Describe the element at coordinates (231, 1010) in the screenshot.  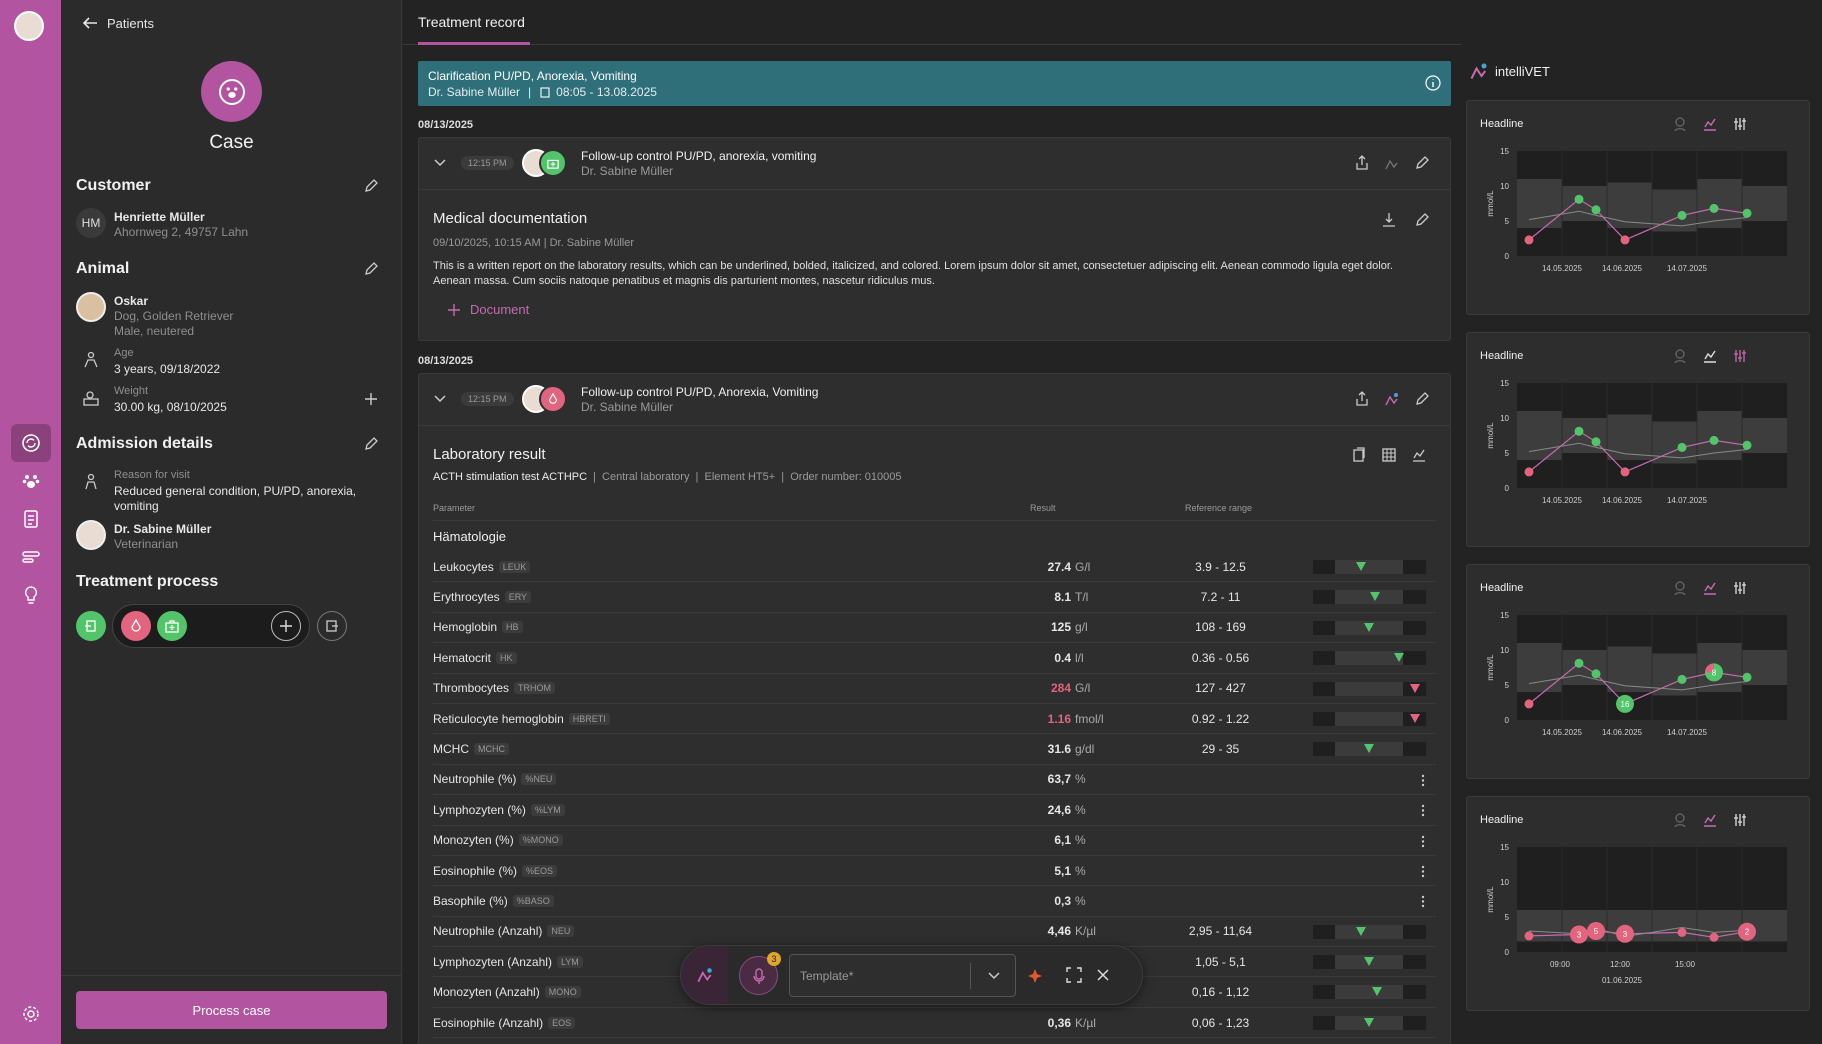
I see `process-case-button: Process case` at that location.